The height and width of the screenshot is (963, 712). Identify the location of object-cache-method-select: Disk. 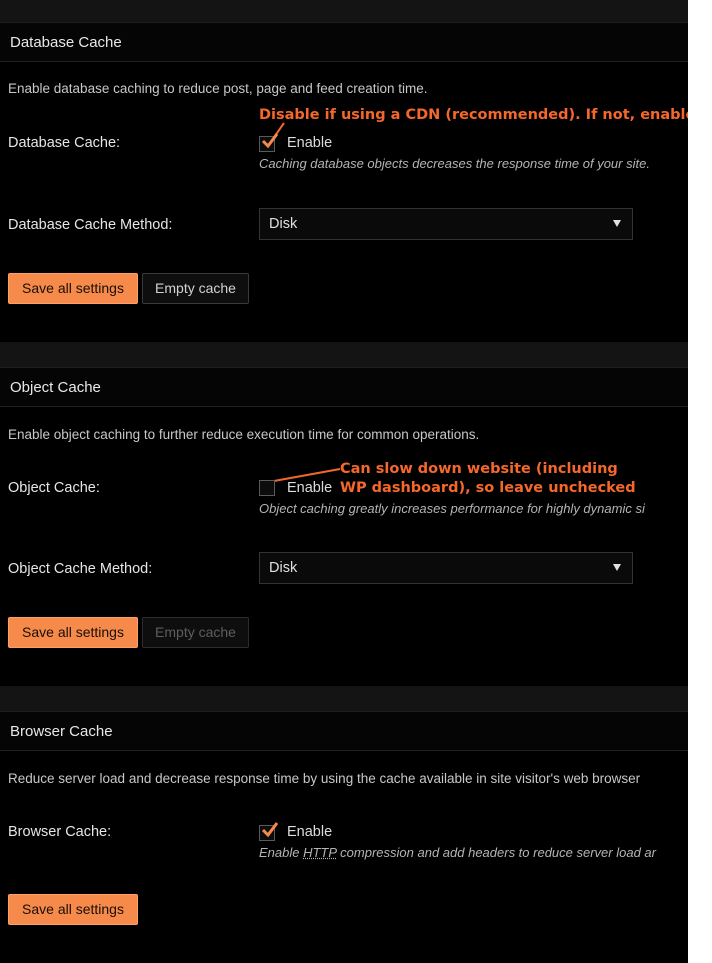
(446, 568).